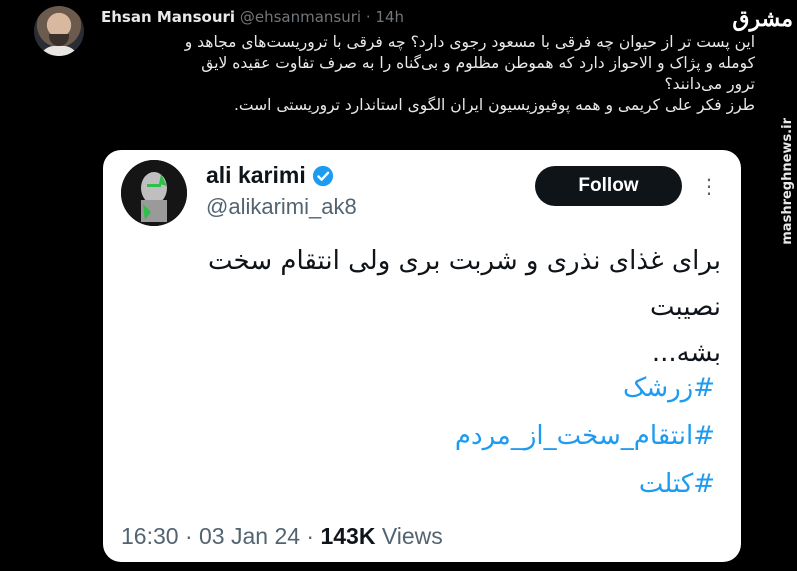 The image size is (797, 571). What do you see at coordinates (59, 31) in the screenshot?
I see `author-avatar` at bounding box center [59, 31].